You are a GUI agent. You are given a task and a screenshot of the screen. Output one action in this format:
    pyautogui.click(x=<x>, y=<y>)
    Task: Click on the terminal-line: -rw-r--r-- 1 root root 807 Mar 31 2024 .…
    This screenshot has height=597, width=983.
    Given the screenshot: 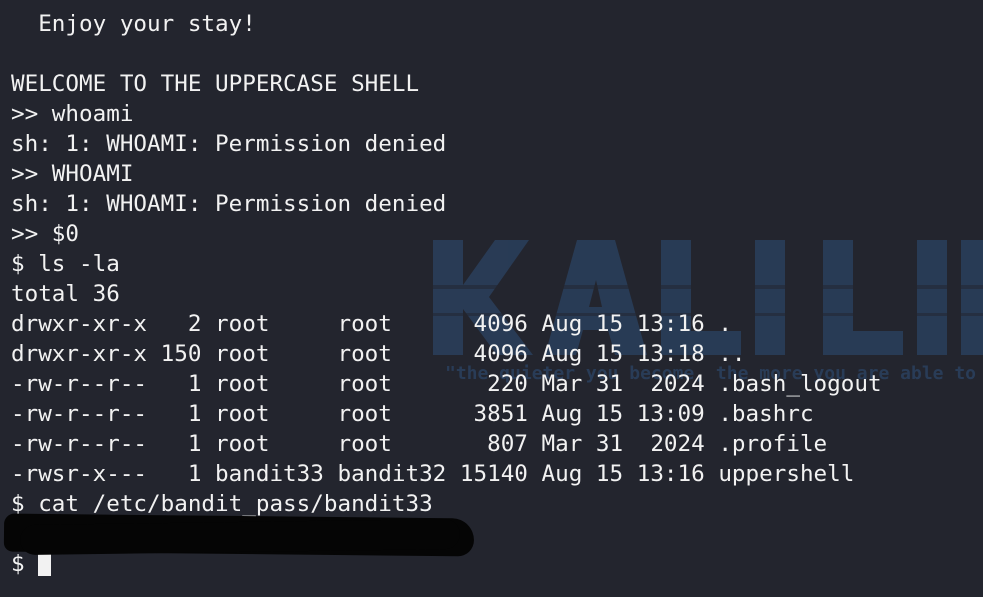 What is the action you would take?
    pyautogui.click(x=419, y=444)
    